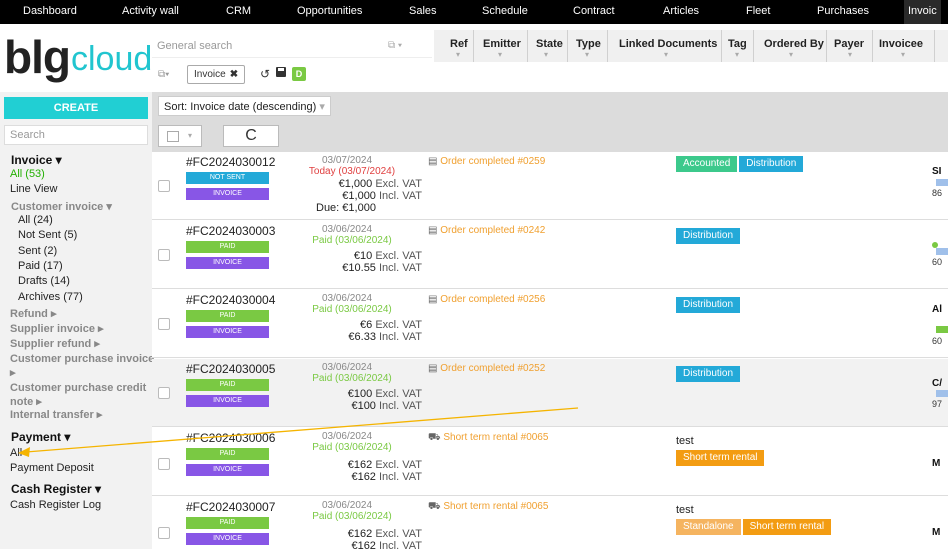  I want to click on payment-status: Paid (03/06/2024), so click(352, 309).